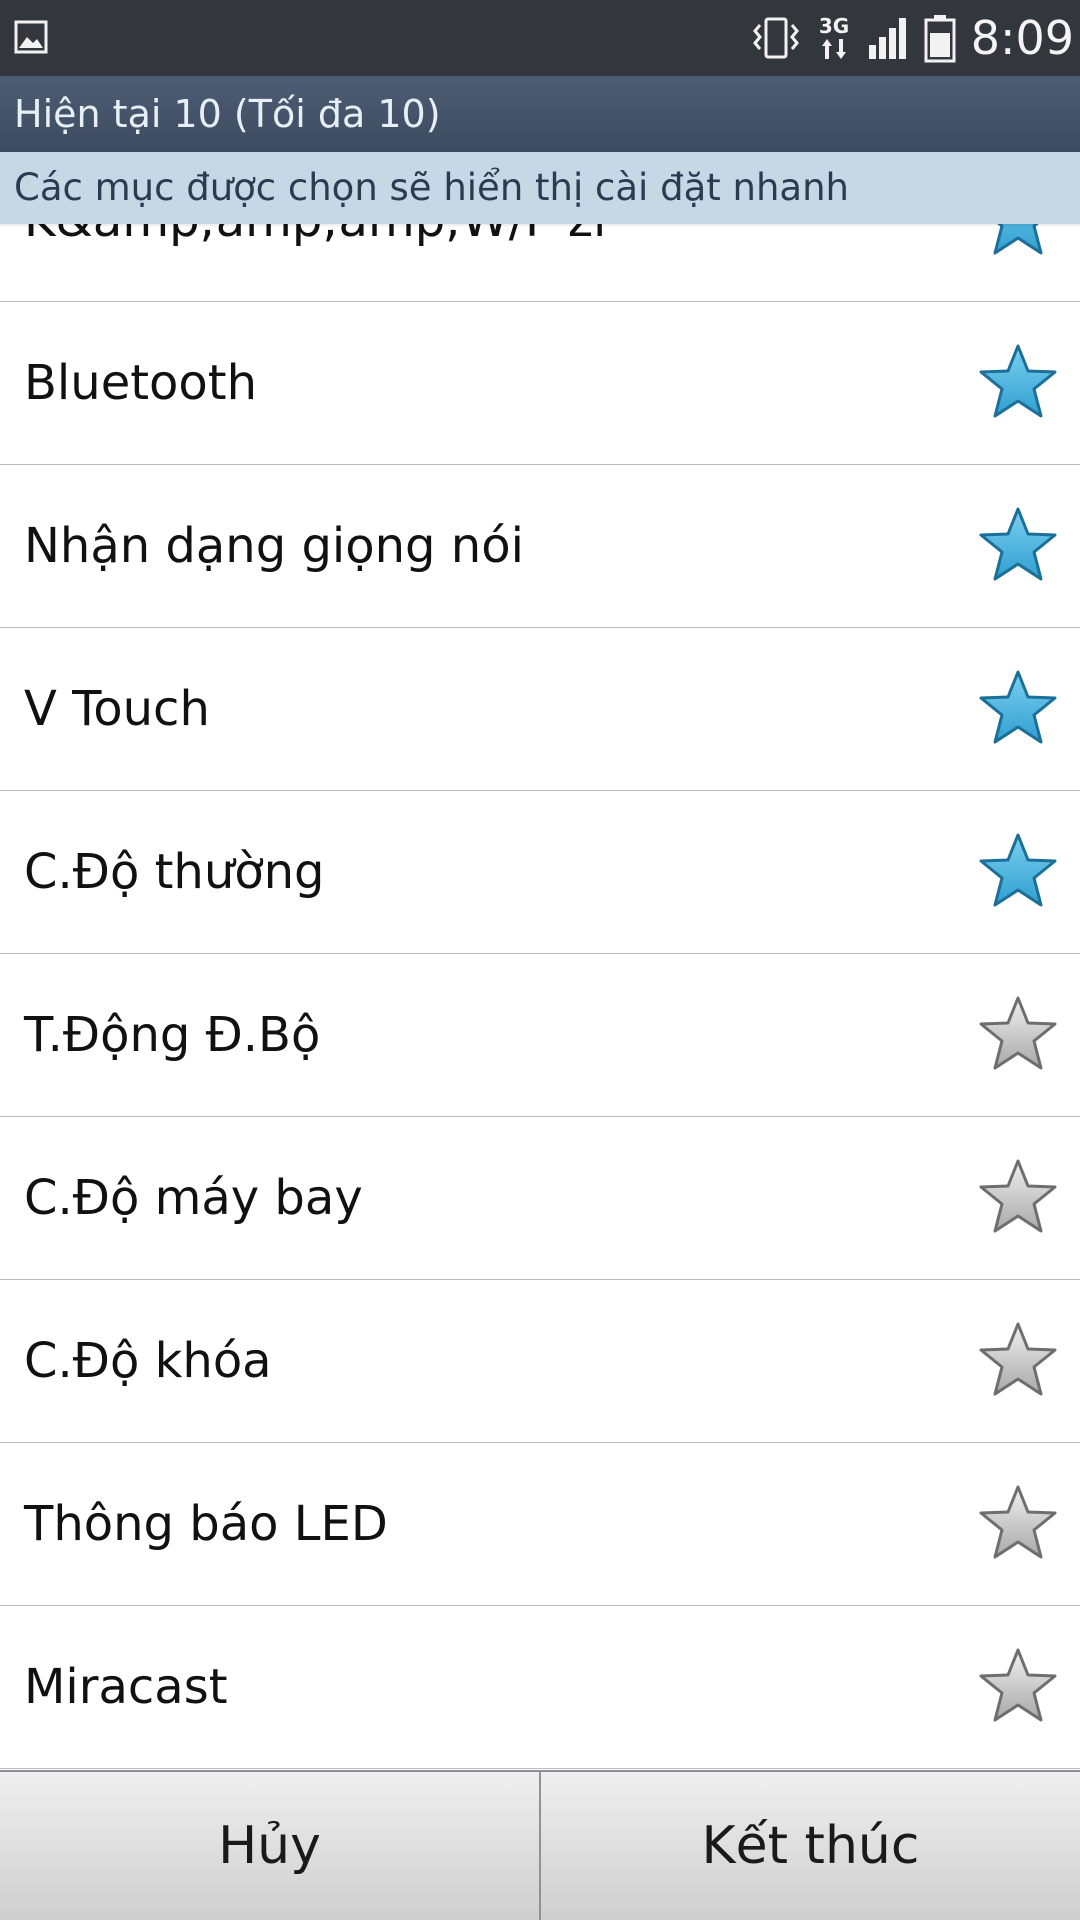  What do you see at coordinates (1022, 38) in the screenshot?
I see `status-time: 8:09` at bounding box center [1022, 38].